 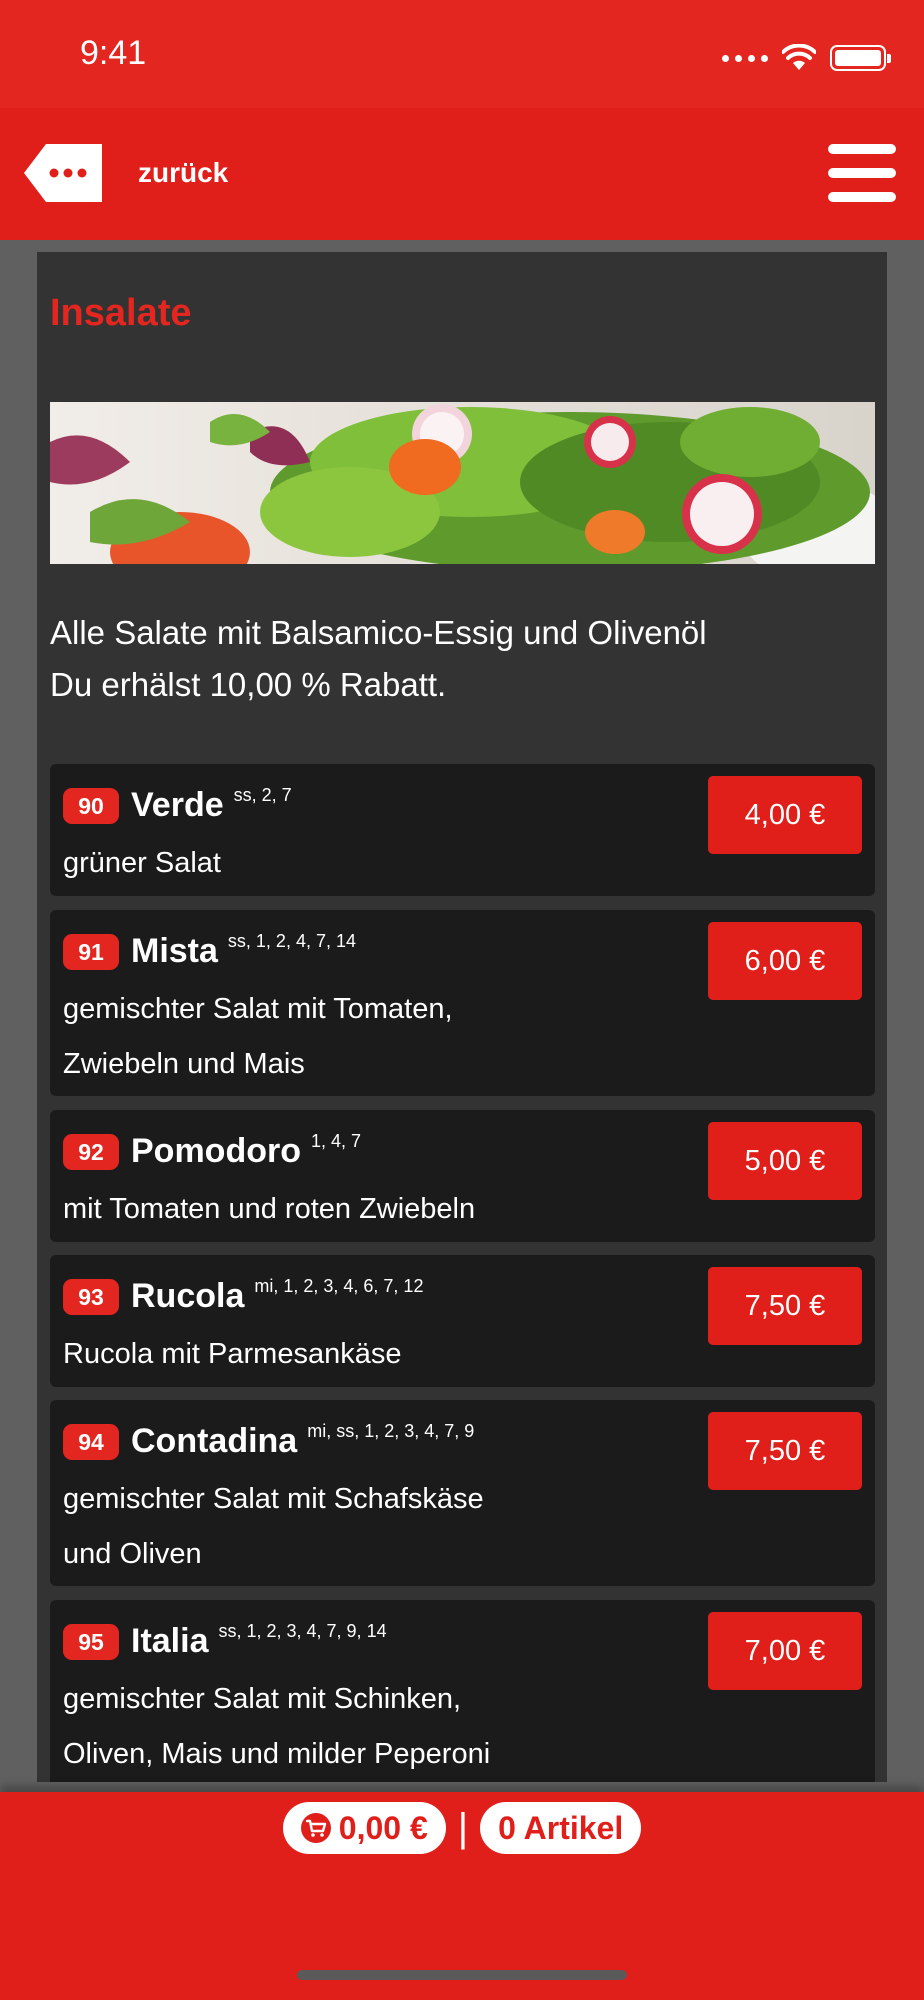 I want to click on back-arrow-icon, so click(x=63, y=173).